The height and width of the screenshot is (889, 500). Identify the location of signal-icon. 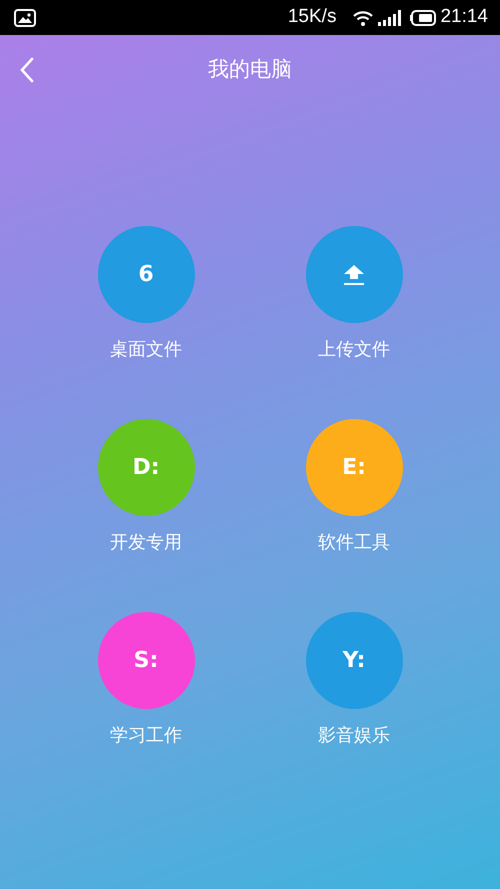
(390, 18).